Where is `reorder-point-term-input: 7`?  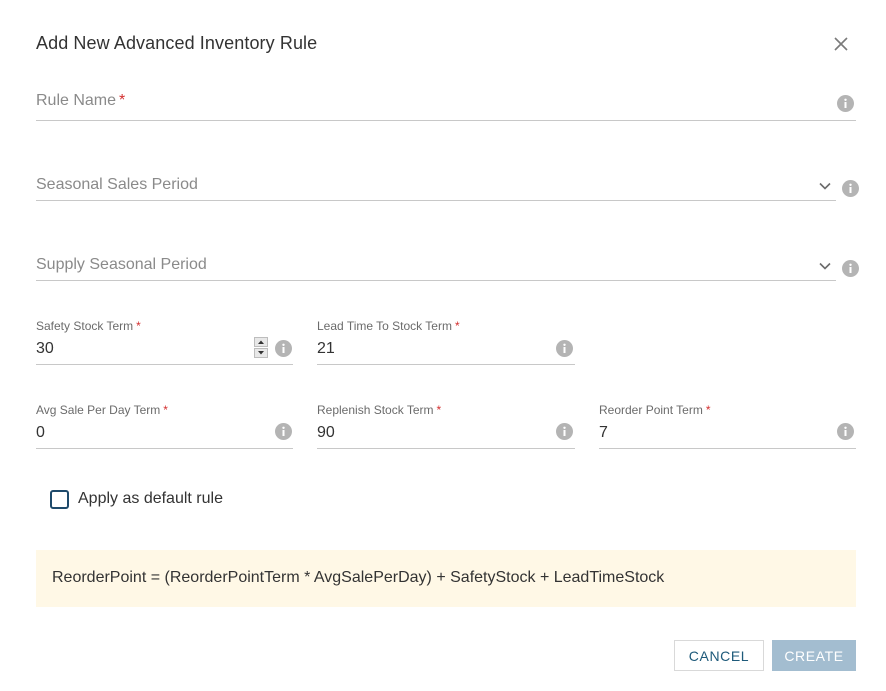
reorder-point-term-input: 7 is located at coordinates (603, 433).